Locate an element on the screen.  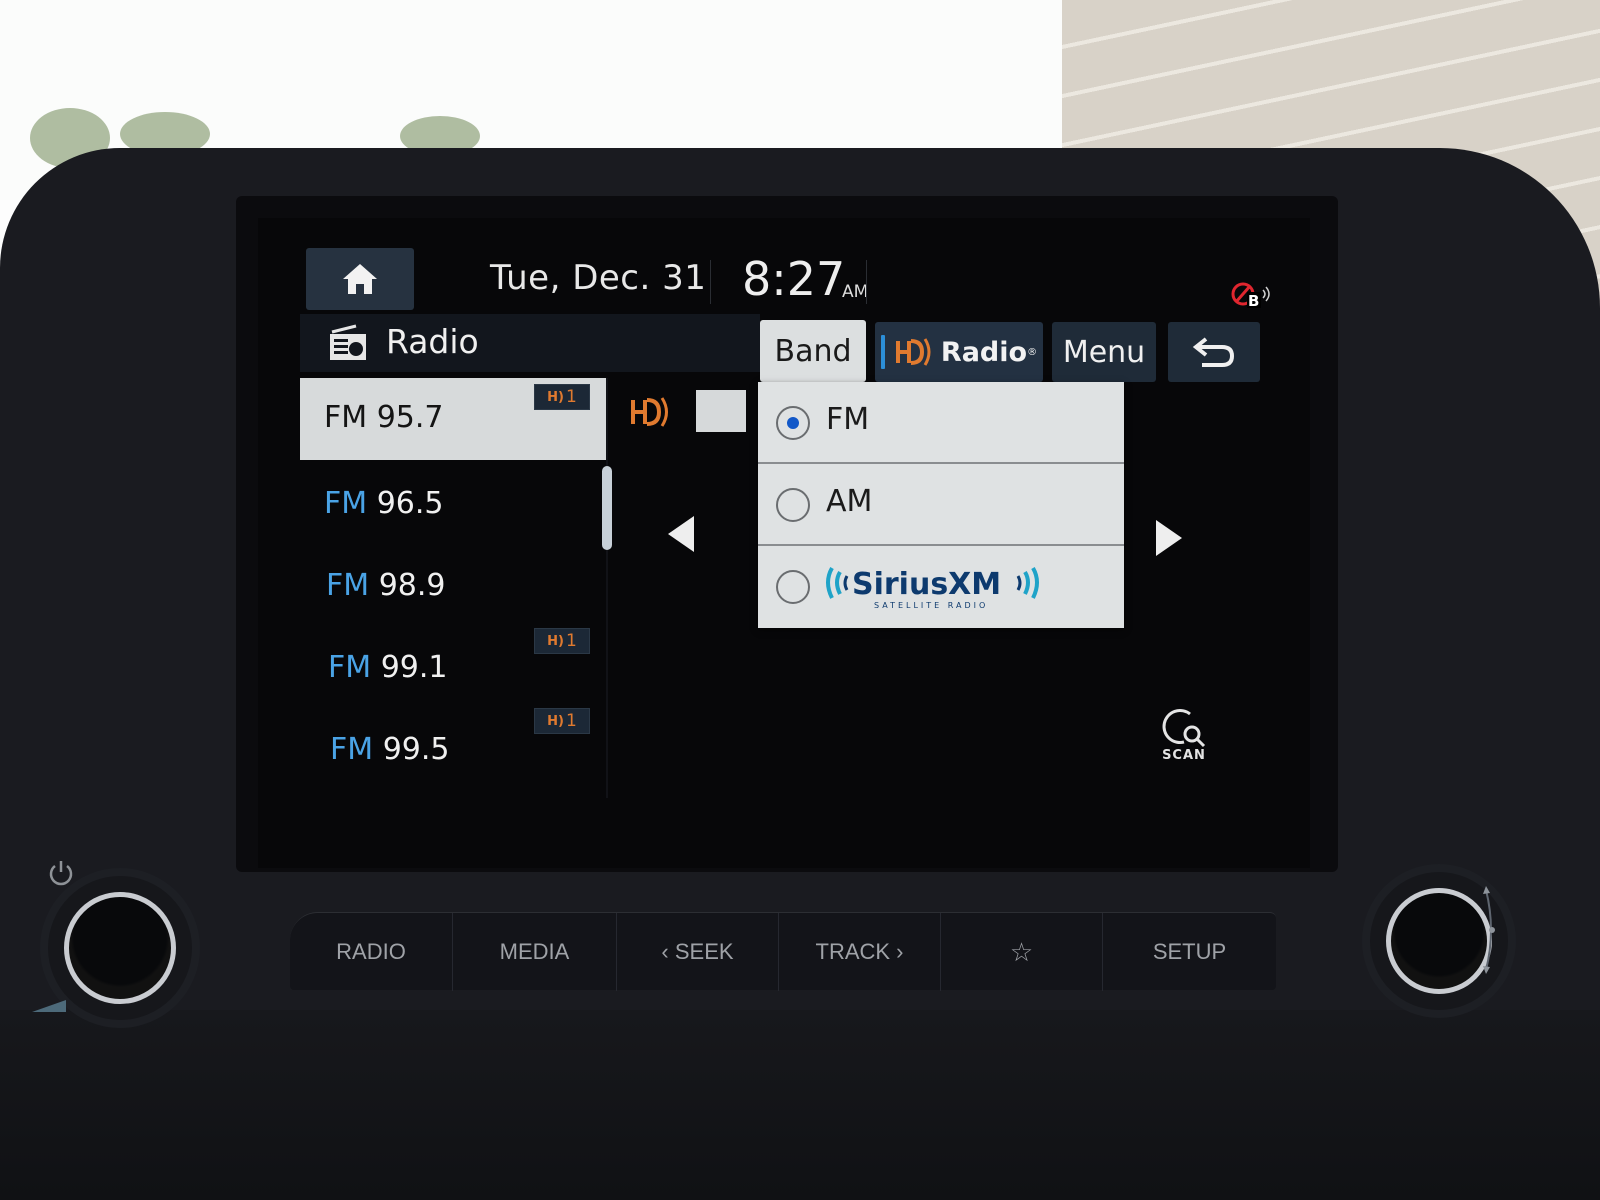
band-button-label: Band is located at coordinates (813, 351).